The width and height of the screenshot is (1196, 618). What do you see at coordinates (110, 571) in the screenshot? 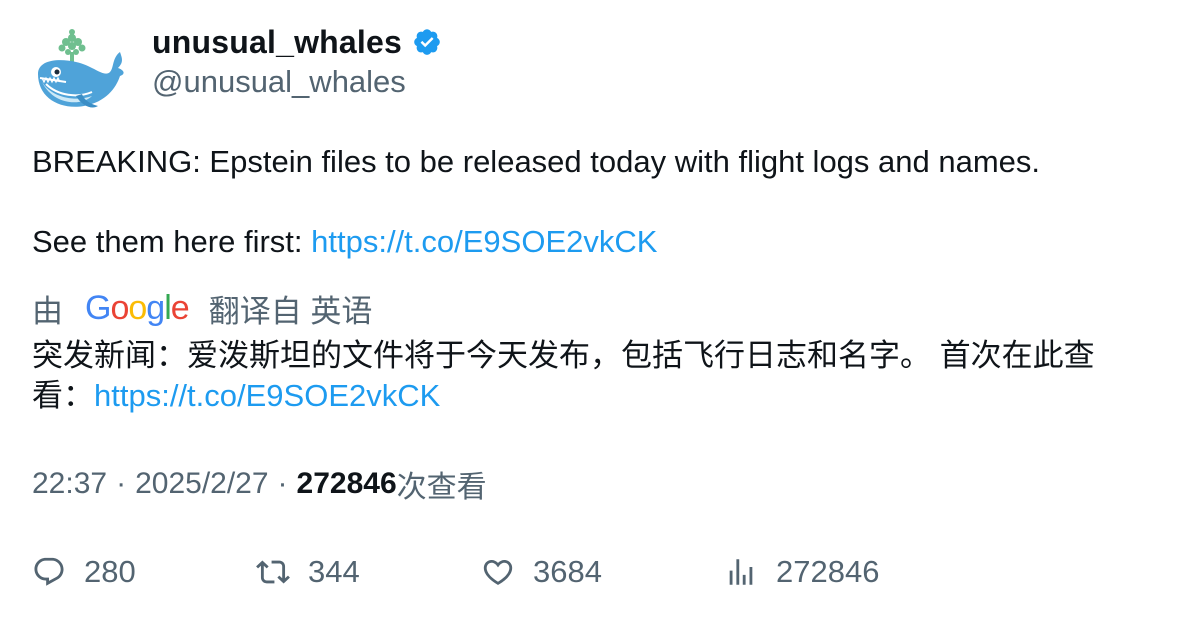
I see `reply-count: 280` at bounding box center [110, 571].